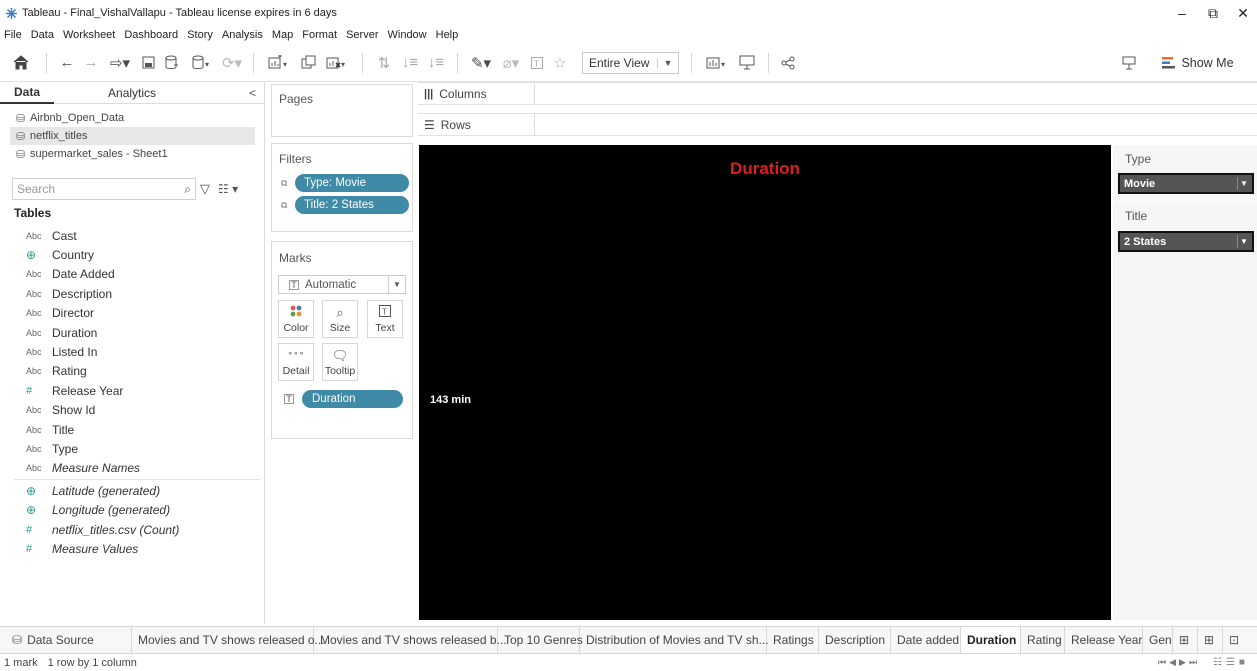 The image size is (1257, 671). Describe the element at coordinates (308, 63) in the screenshot. I see `duplicate-sheet-icon` at that location.